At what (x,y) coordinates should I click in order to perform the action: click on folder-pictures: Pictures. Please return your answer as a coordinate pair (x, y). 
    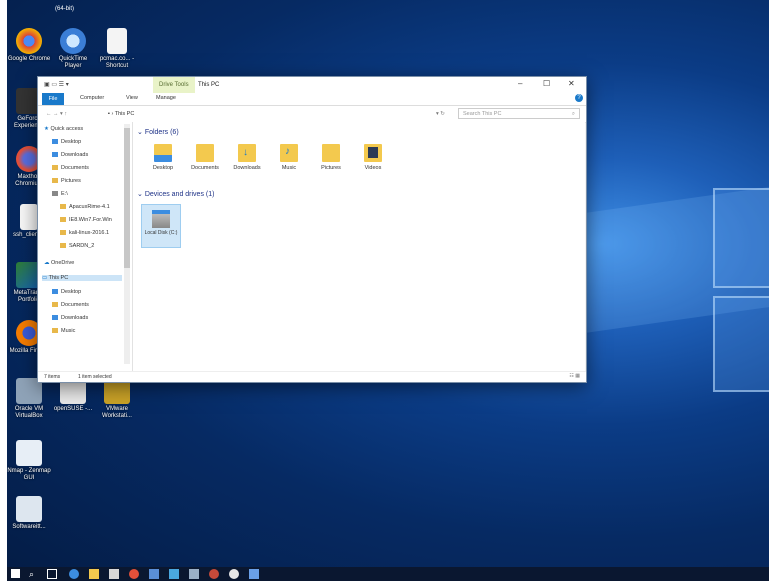
    Looking at the image, I should click on (331, 157).